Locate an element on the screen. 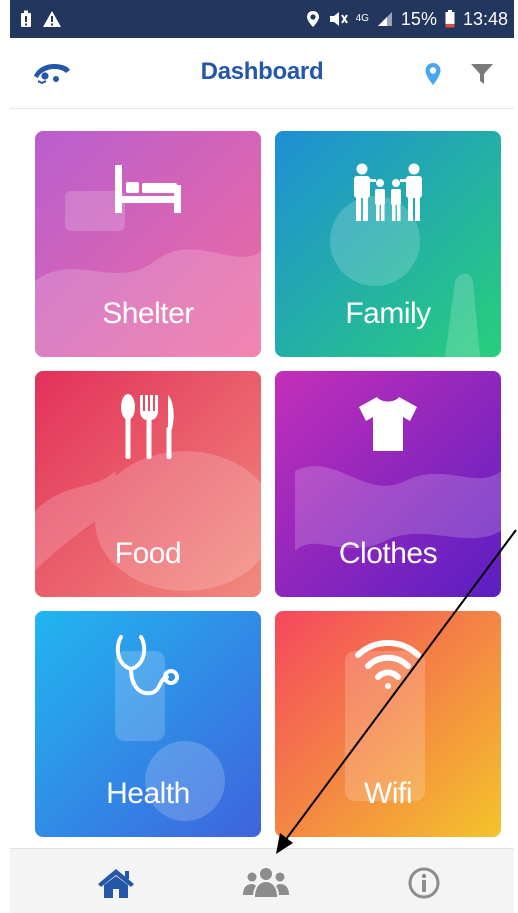 The width and height of the screenshot is (518, 913). warning-icon is located at coordinates (52, 19).